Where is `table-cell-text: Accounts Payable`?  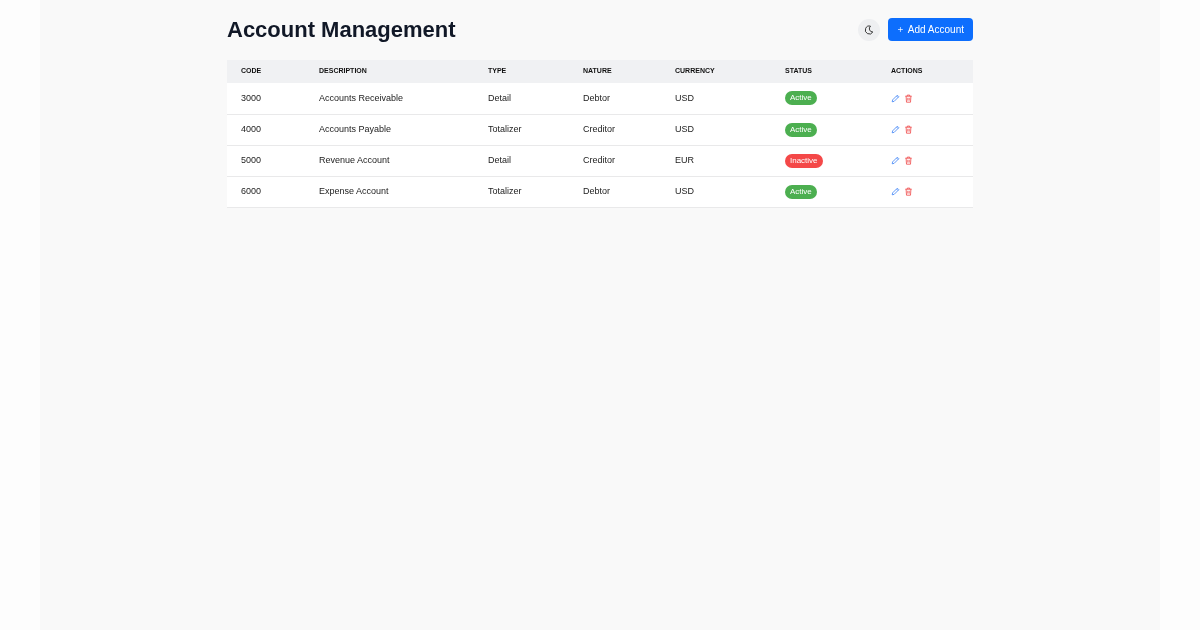 table-cell-text: Accounts Payable is located at coordinates (355, 129).